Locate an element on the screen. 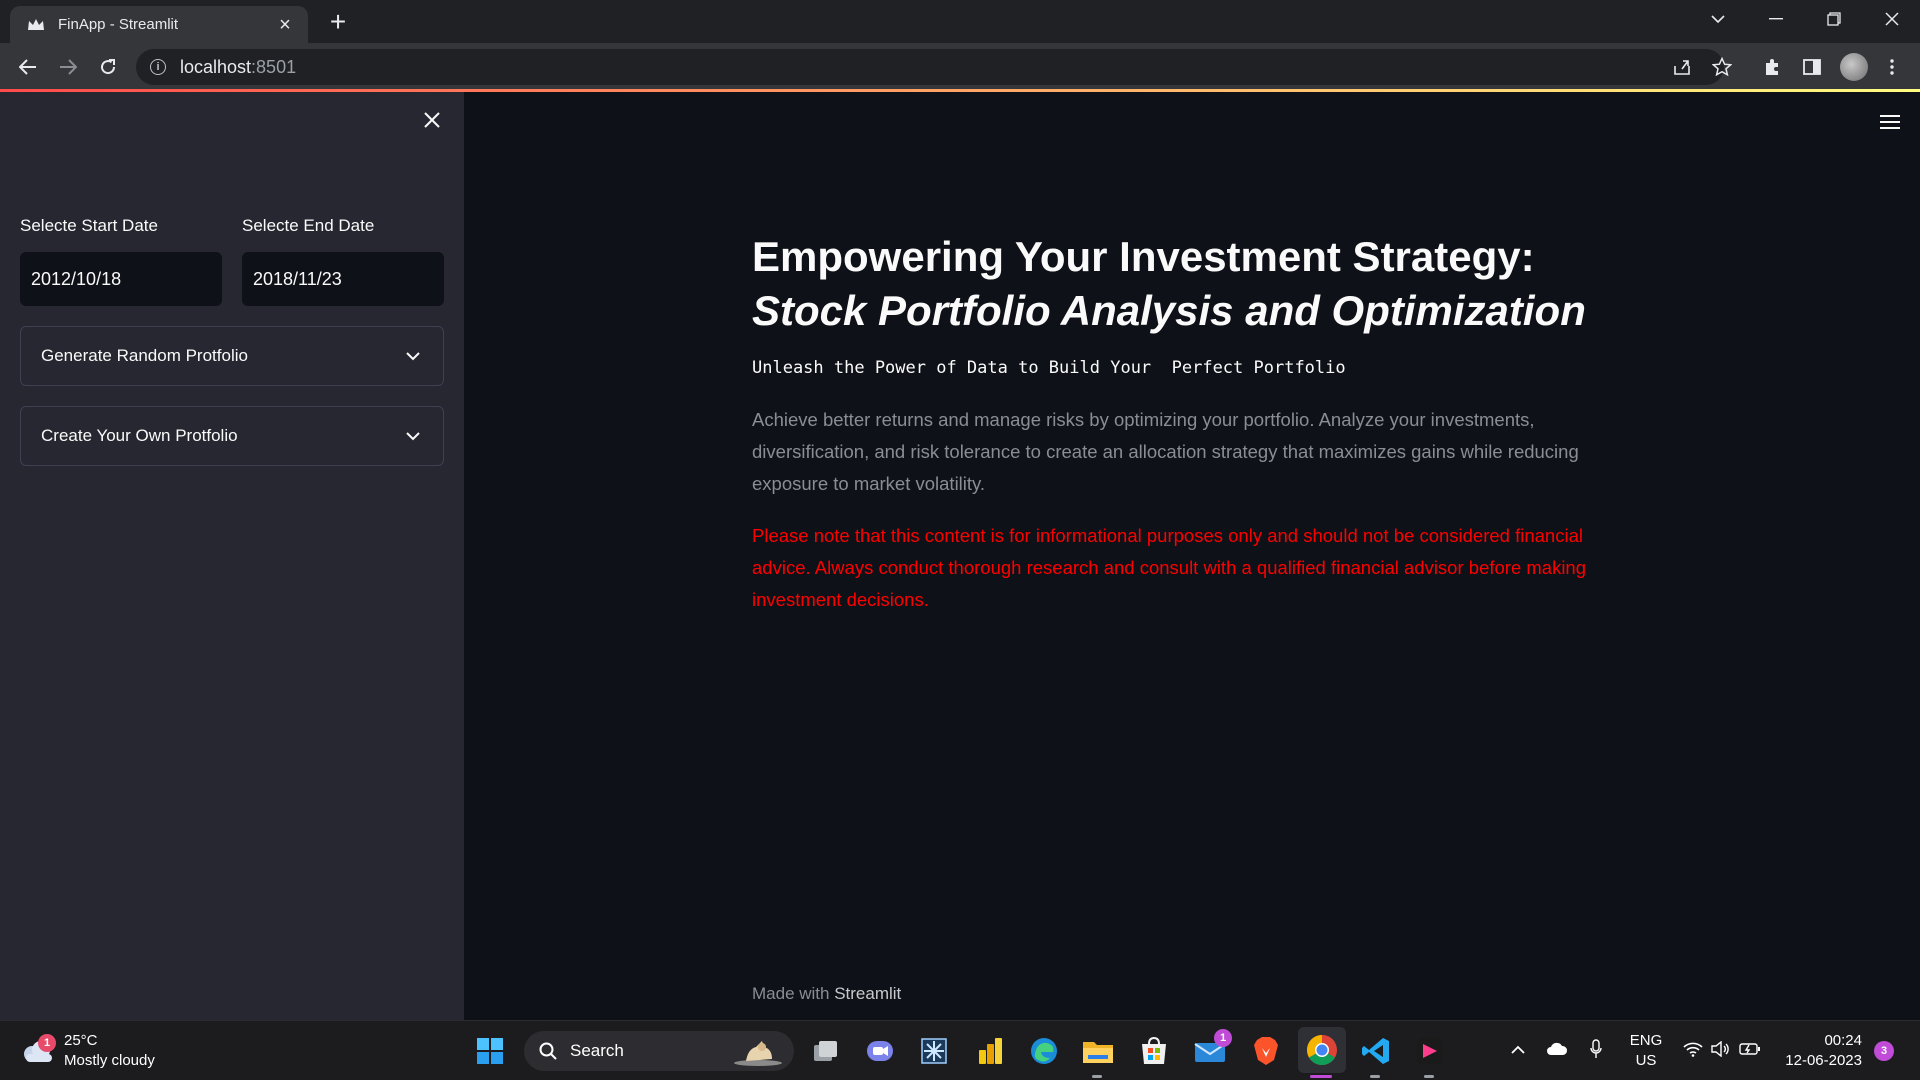 This screenshot has height=1080, width=1920. footer-streamlit-link: Streamlit is located at coordinates (867, 993).